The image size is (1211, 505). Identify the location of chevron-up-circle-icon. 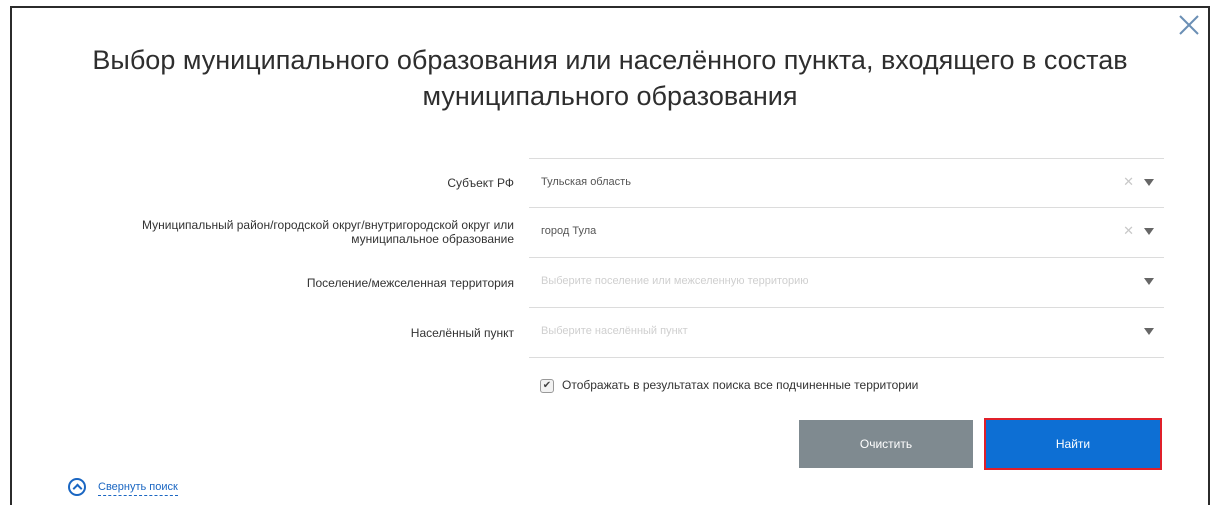
(77, 487).